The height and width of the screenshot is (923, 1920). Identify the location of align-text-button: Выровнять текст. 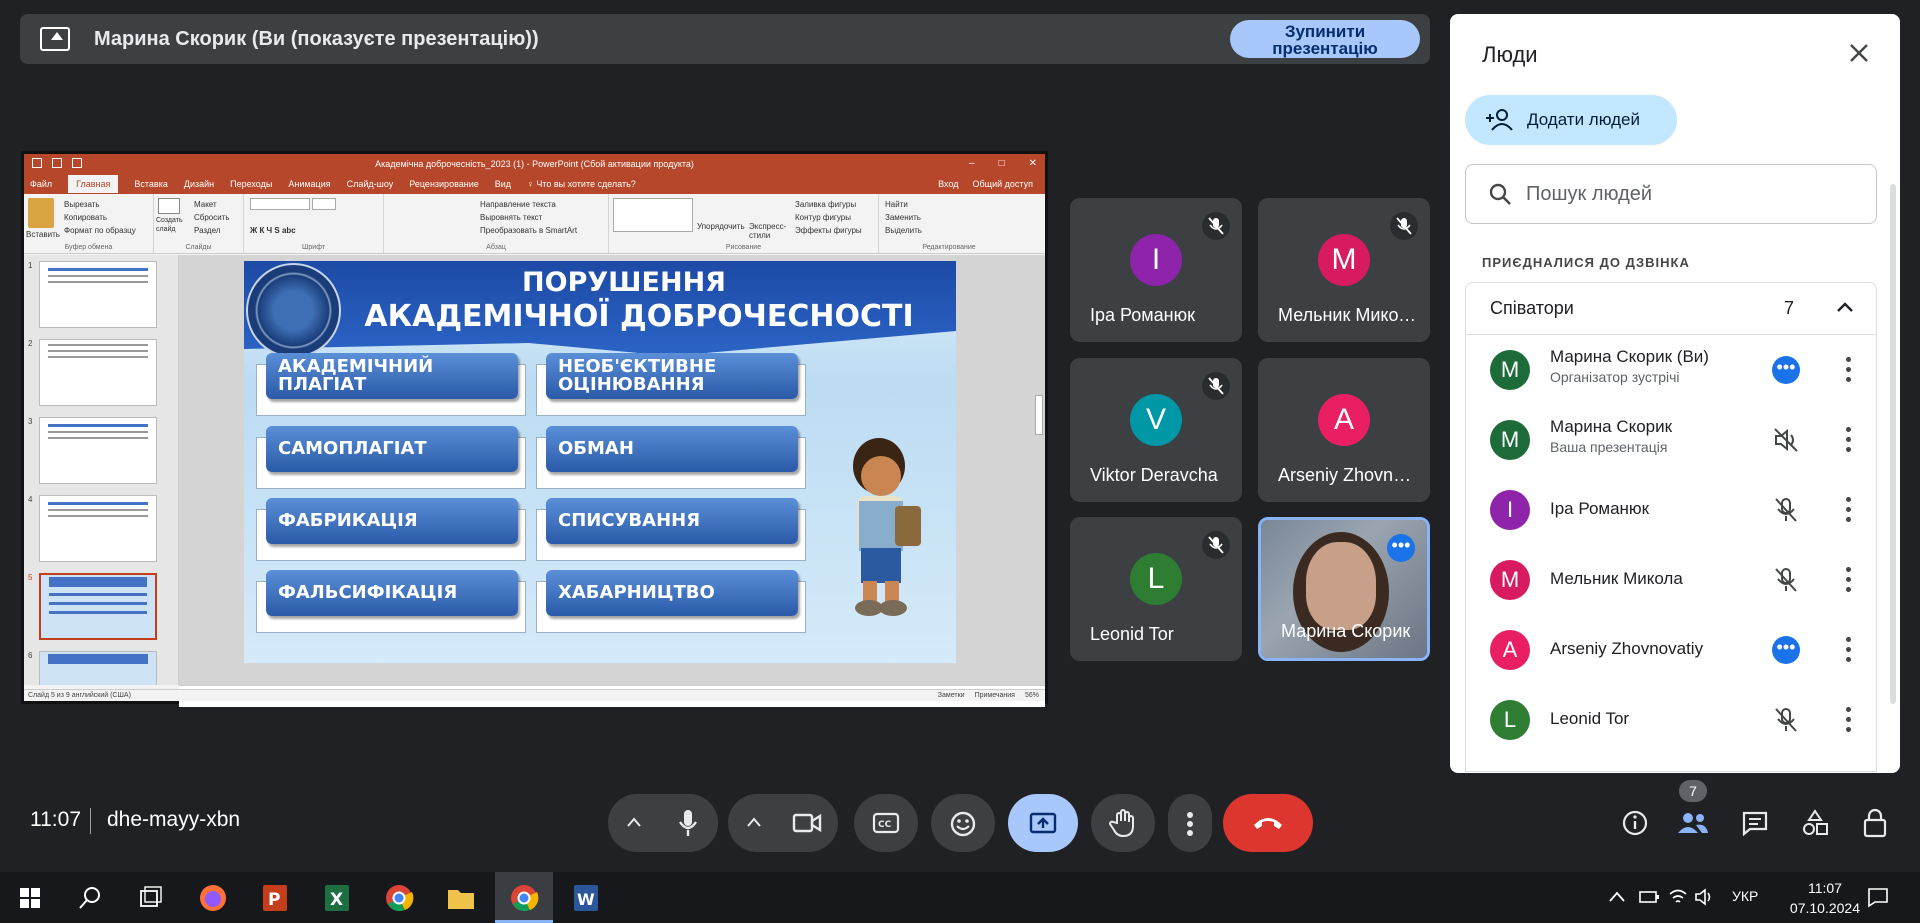
(541, 217).